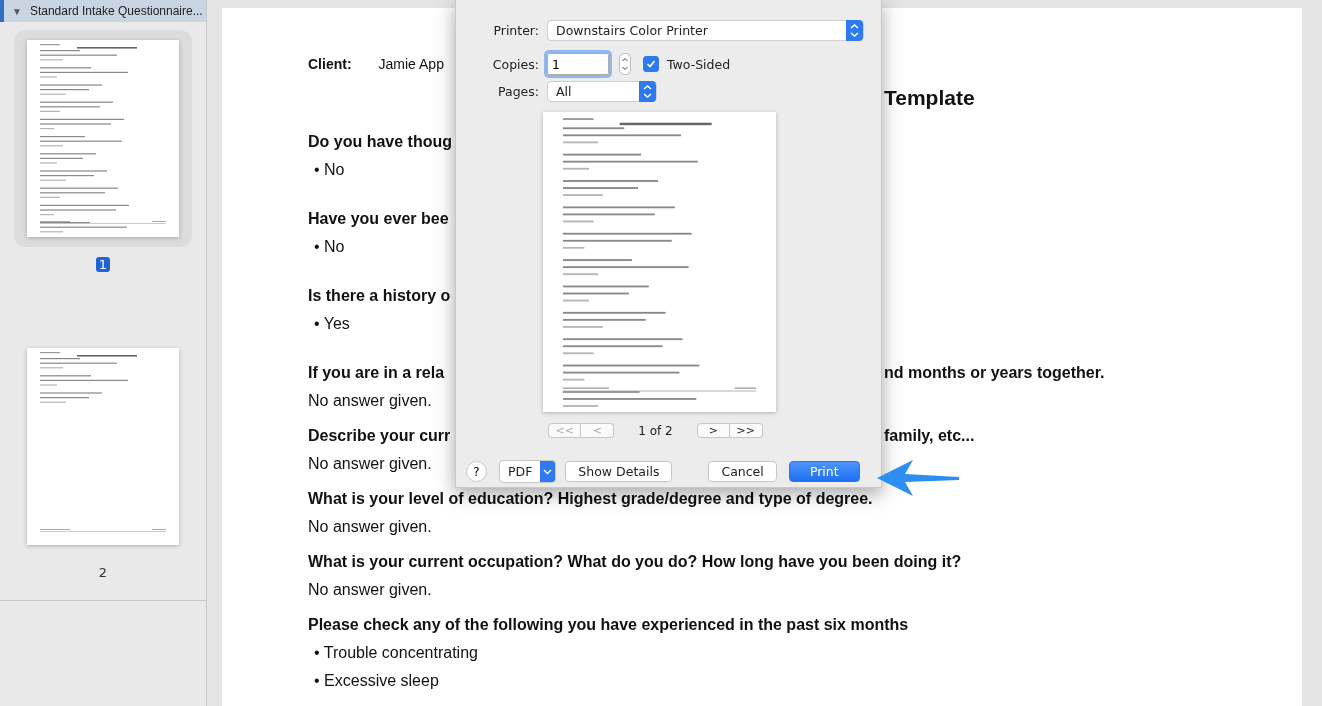  What do you see at coordinates (994, 373) in the screenshot?
I see `question-text: nd months or years together.` at bounding box center [994, 373].